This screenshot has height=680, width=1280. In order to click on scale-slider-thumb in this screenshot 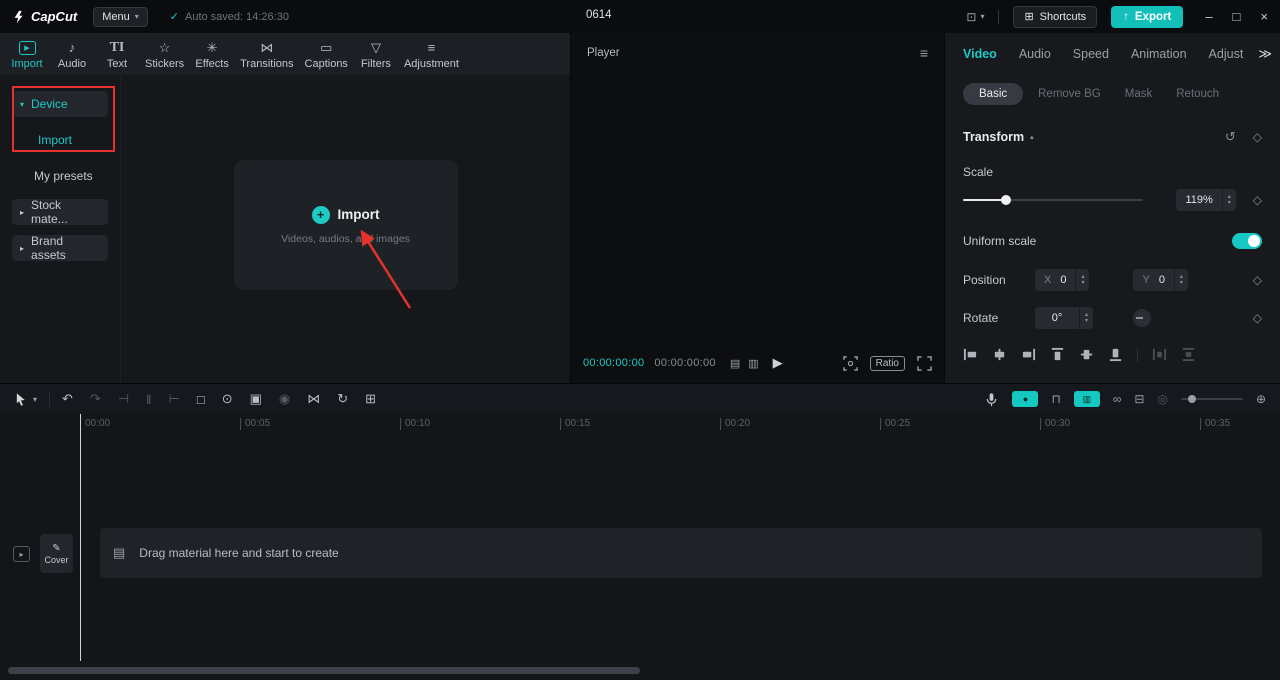, I will do `click(1006, 200)`.